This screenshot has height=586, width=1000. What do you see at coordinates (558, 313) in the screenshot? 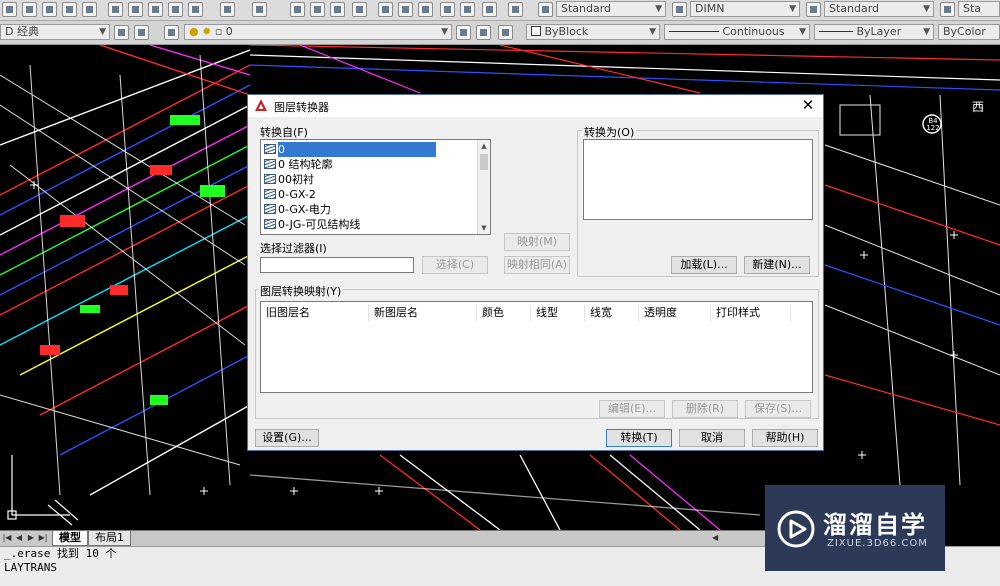
I see `column-header: 线型` at bounding box center [558, 313].